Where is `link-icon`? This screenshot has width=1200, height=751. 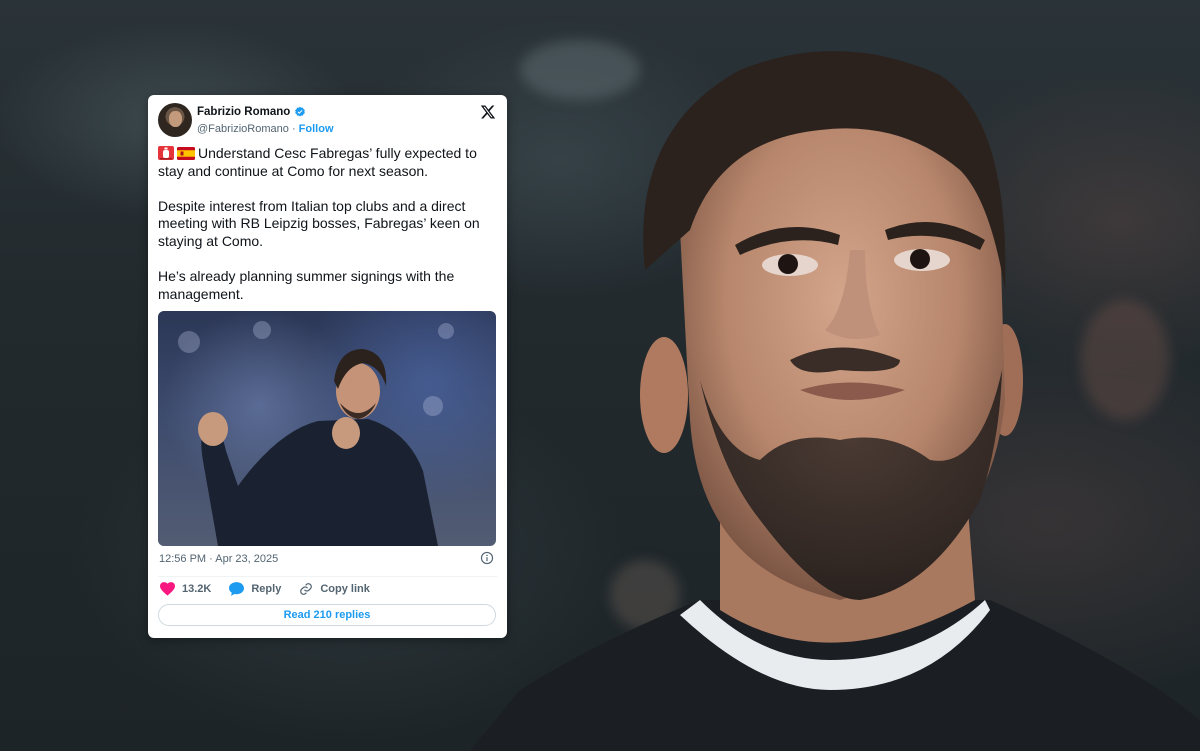
link-icon is located at coordinates (306, 589).